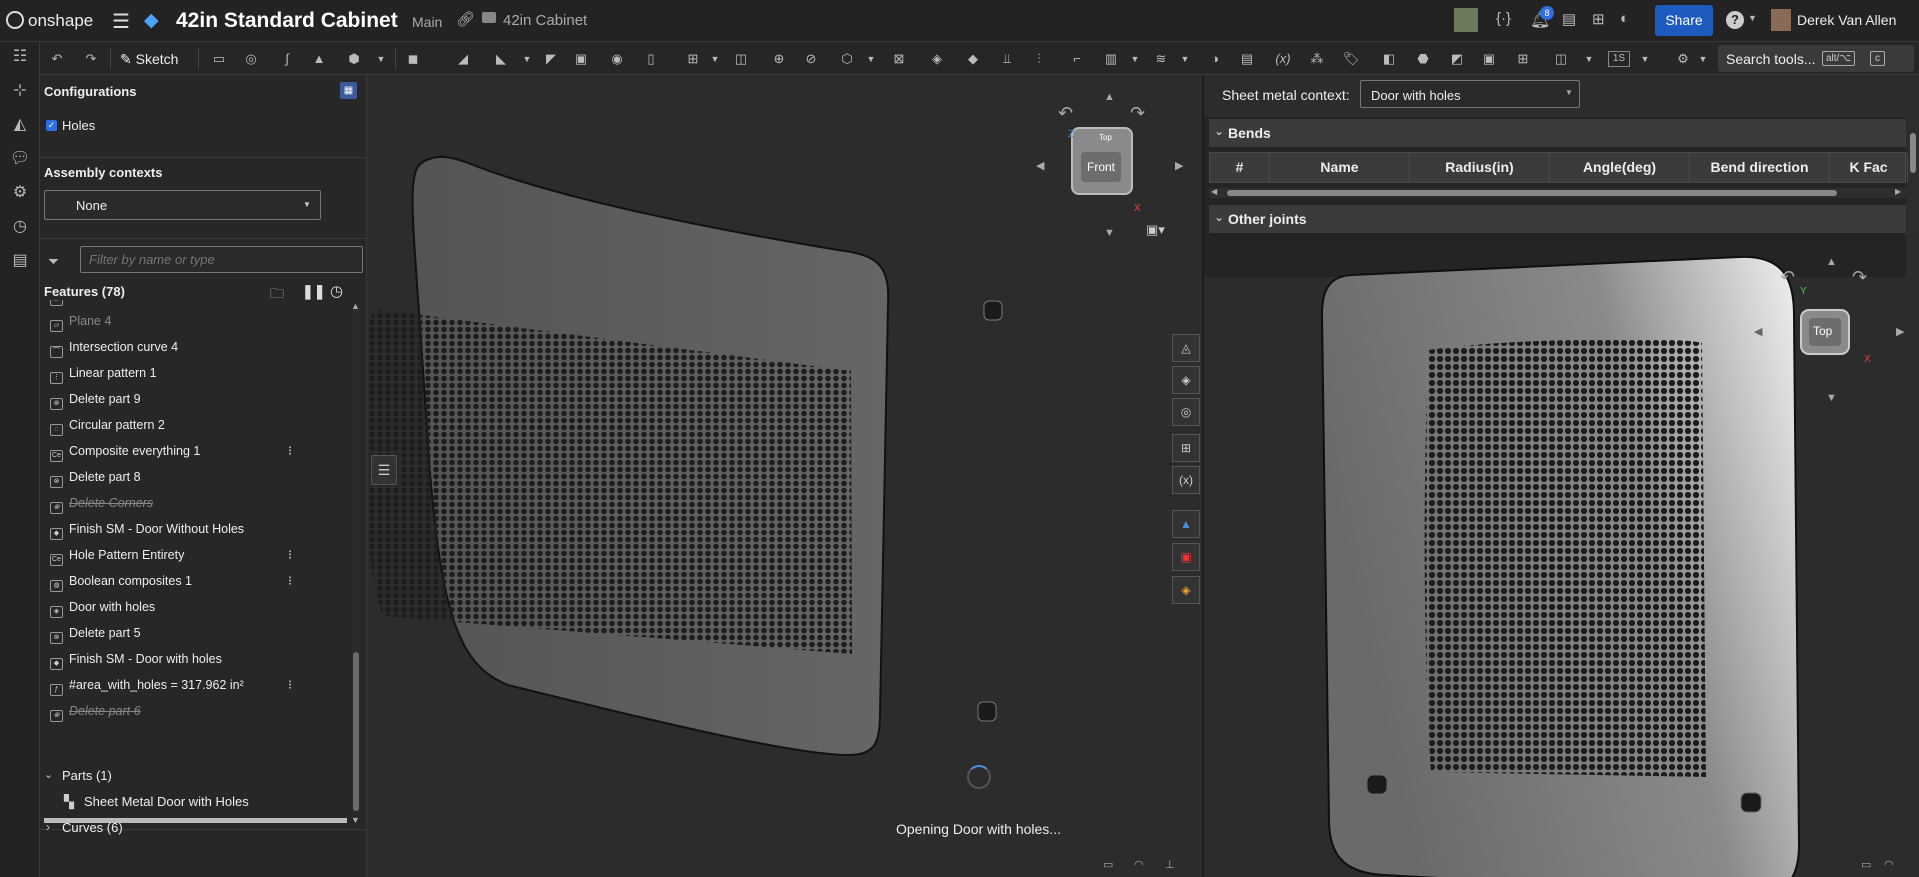 This screenshot has height=877, width=1919. I want to click on feature-list-icon: ☷, so click(20, 57).